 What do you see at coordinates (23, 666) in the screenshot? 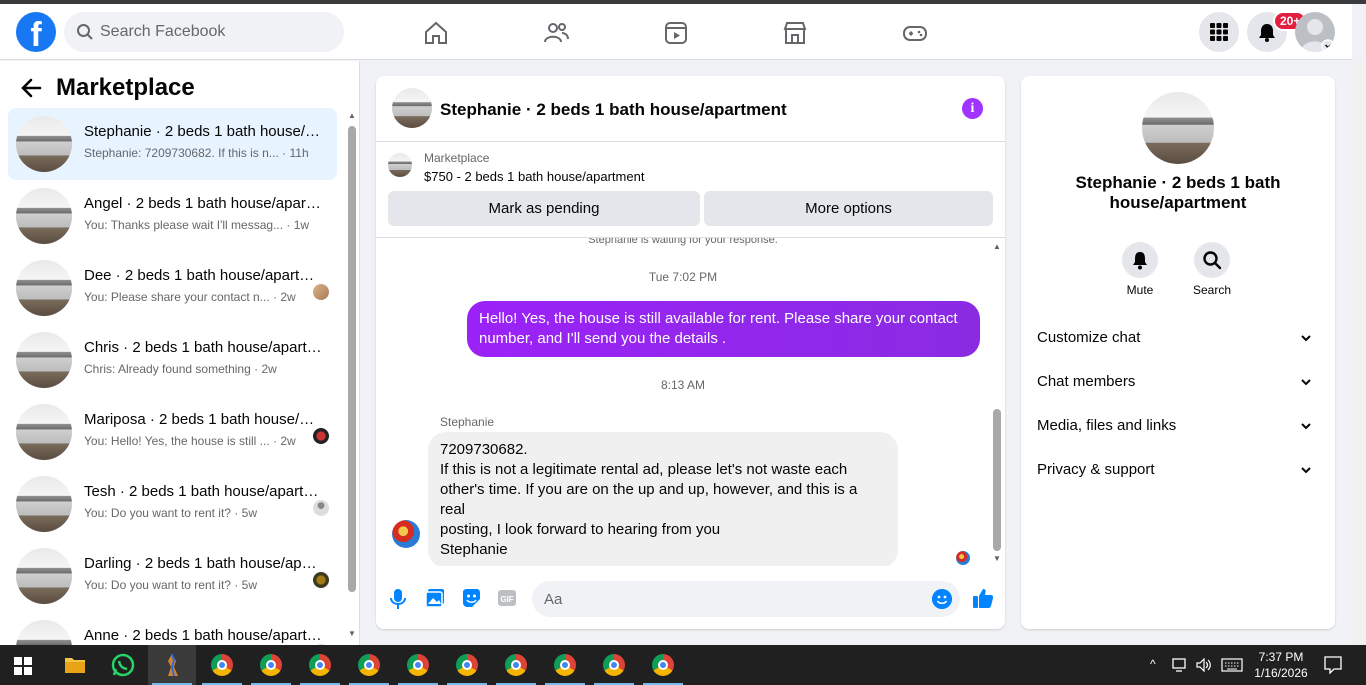
I see `windows-start-icon` at bounding box center [23, 666].